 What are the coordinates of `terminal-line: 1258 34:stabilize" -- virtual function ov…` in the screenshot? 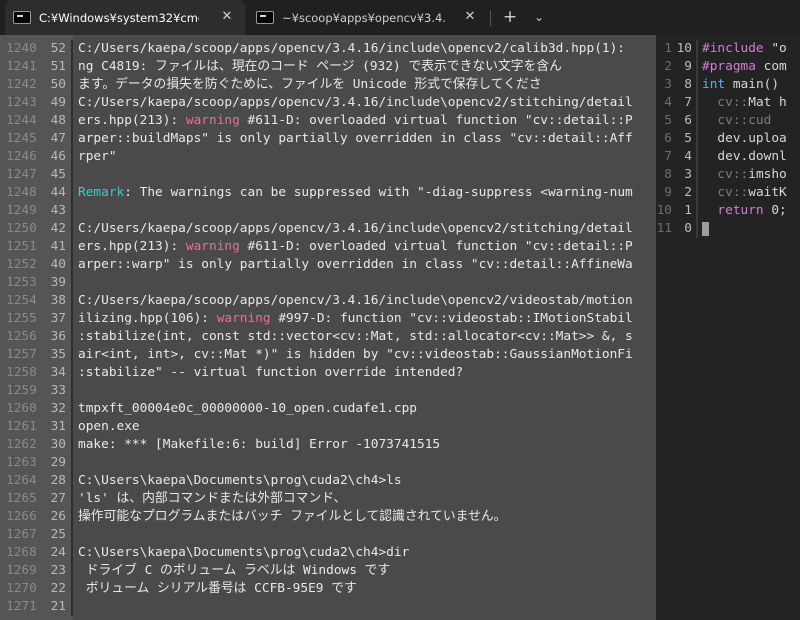 It's located at (328, 373).